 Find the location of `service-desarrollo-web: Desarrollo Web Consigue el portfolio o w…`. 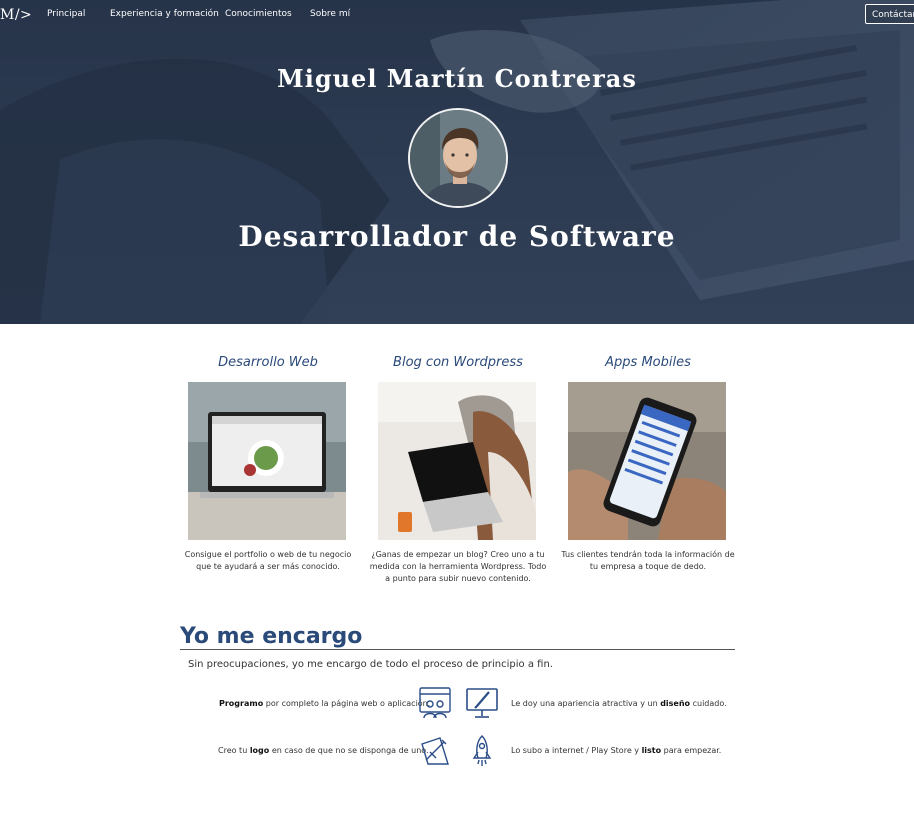

service-desarrollo-web: Desarrollo Web Consigue el portfolio o w… is located at coordinates (268, 463).